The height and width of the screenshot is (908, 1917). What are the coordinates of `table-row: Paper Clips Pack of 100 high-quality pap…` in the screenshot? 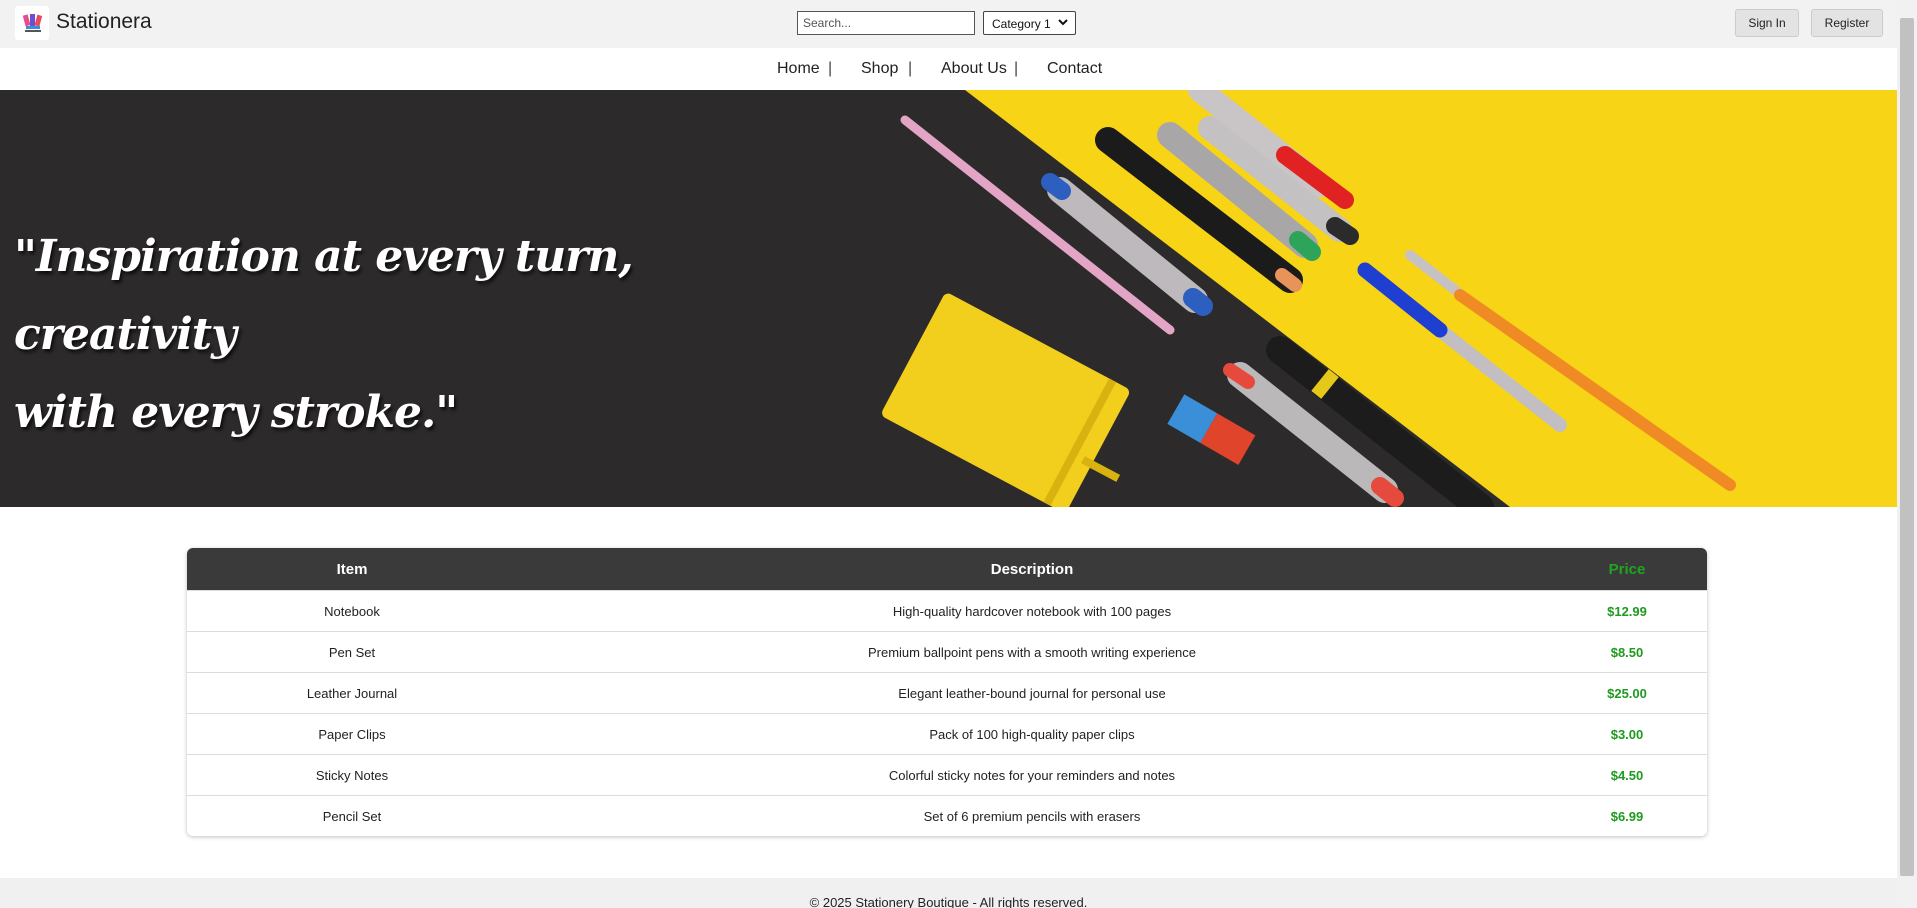 It's located at (947, 733).